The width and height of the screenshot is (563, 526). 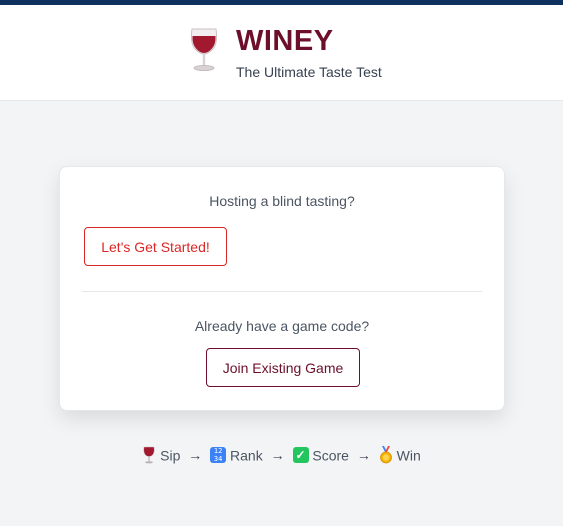 What do you see at coordinates (282, 291) in the screenshot?
I see `divider` at bounding box center [282, 291].